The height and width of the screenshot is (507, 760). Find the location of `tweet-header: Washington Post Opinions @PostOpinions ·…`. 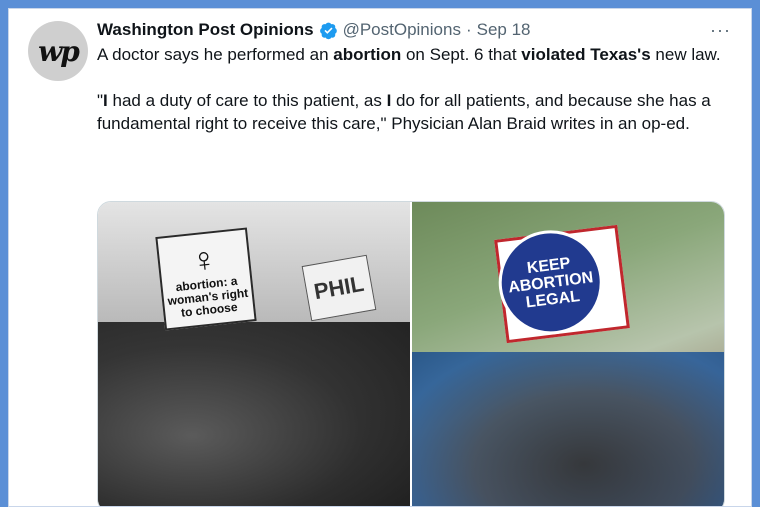

tweet-header: Washington Post Opinions @PostOpinions ·… is located at coordinates (414, 30).